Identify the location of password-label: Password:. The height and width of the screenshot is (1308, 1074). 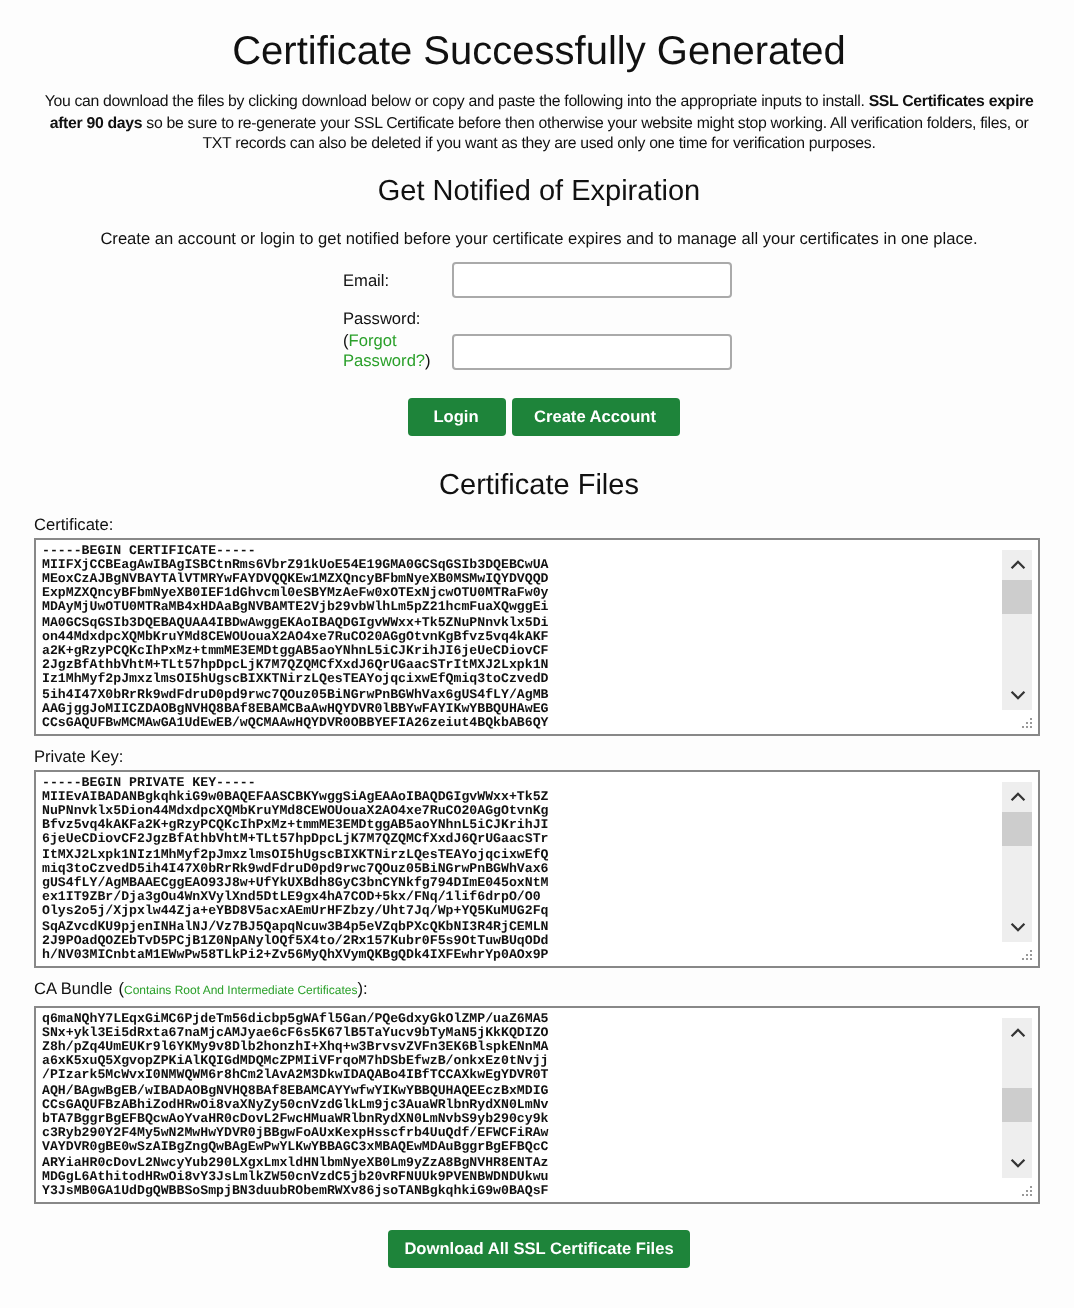
(382, 317).